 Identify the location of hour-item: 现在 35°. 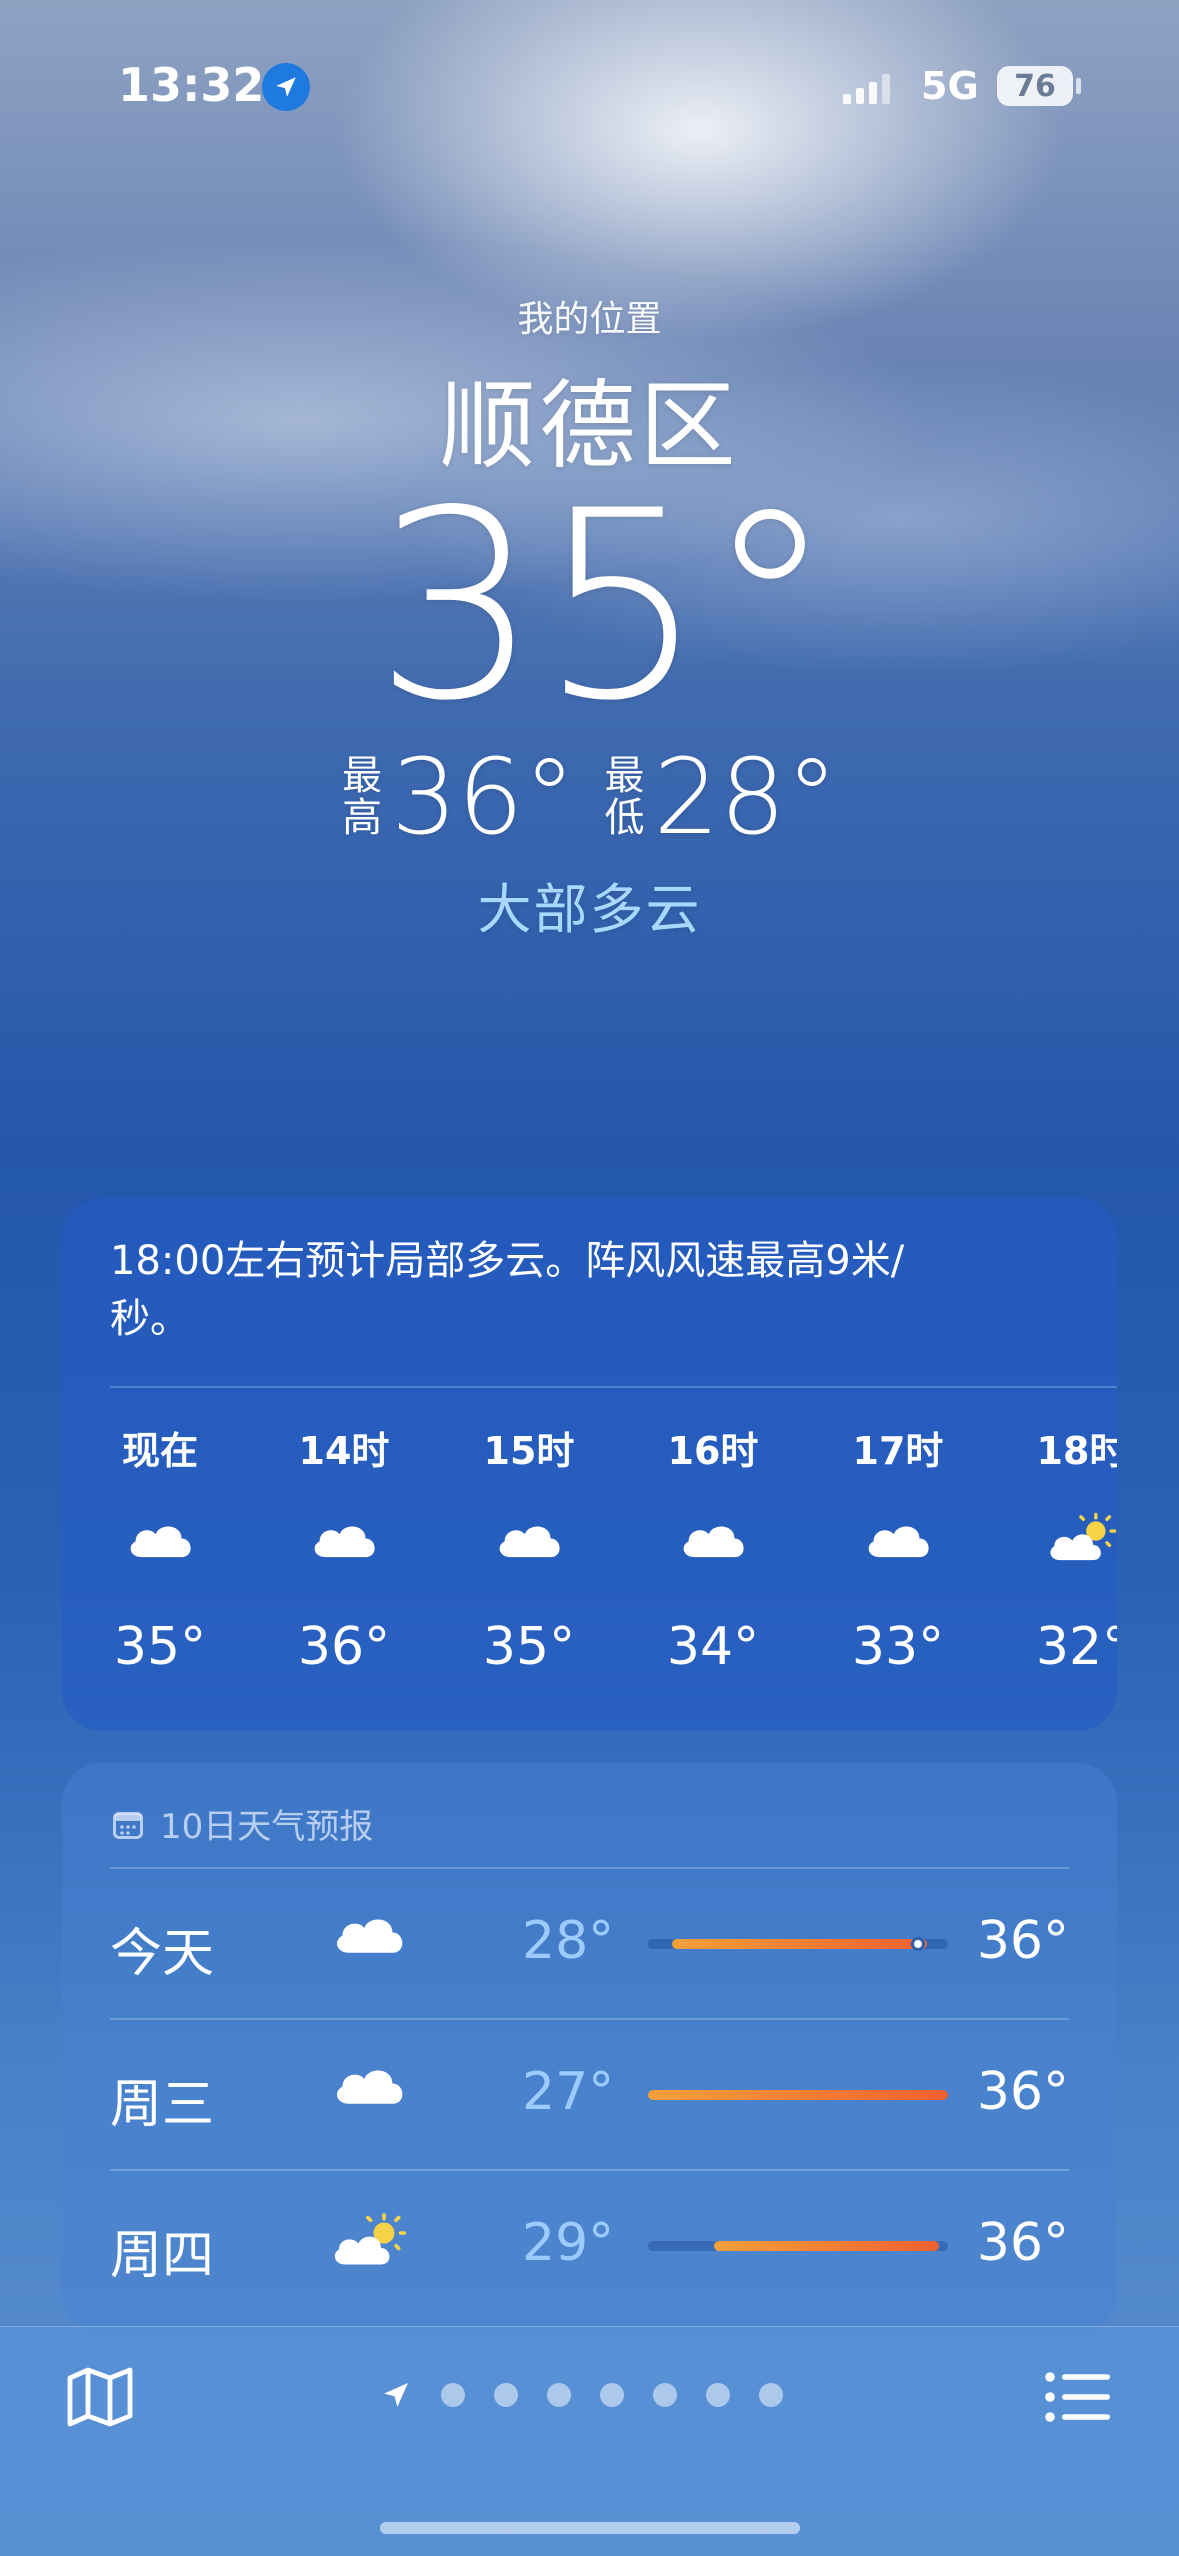
(160, 1548).